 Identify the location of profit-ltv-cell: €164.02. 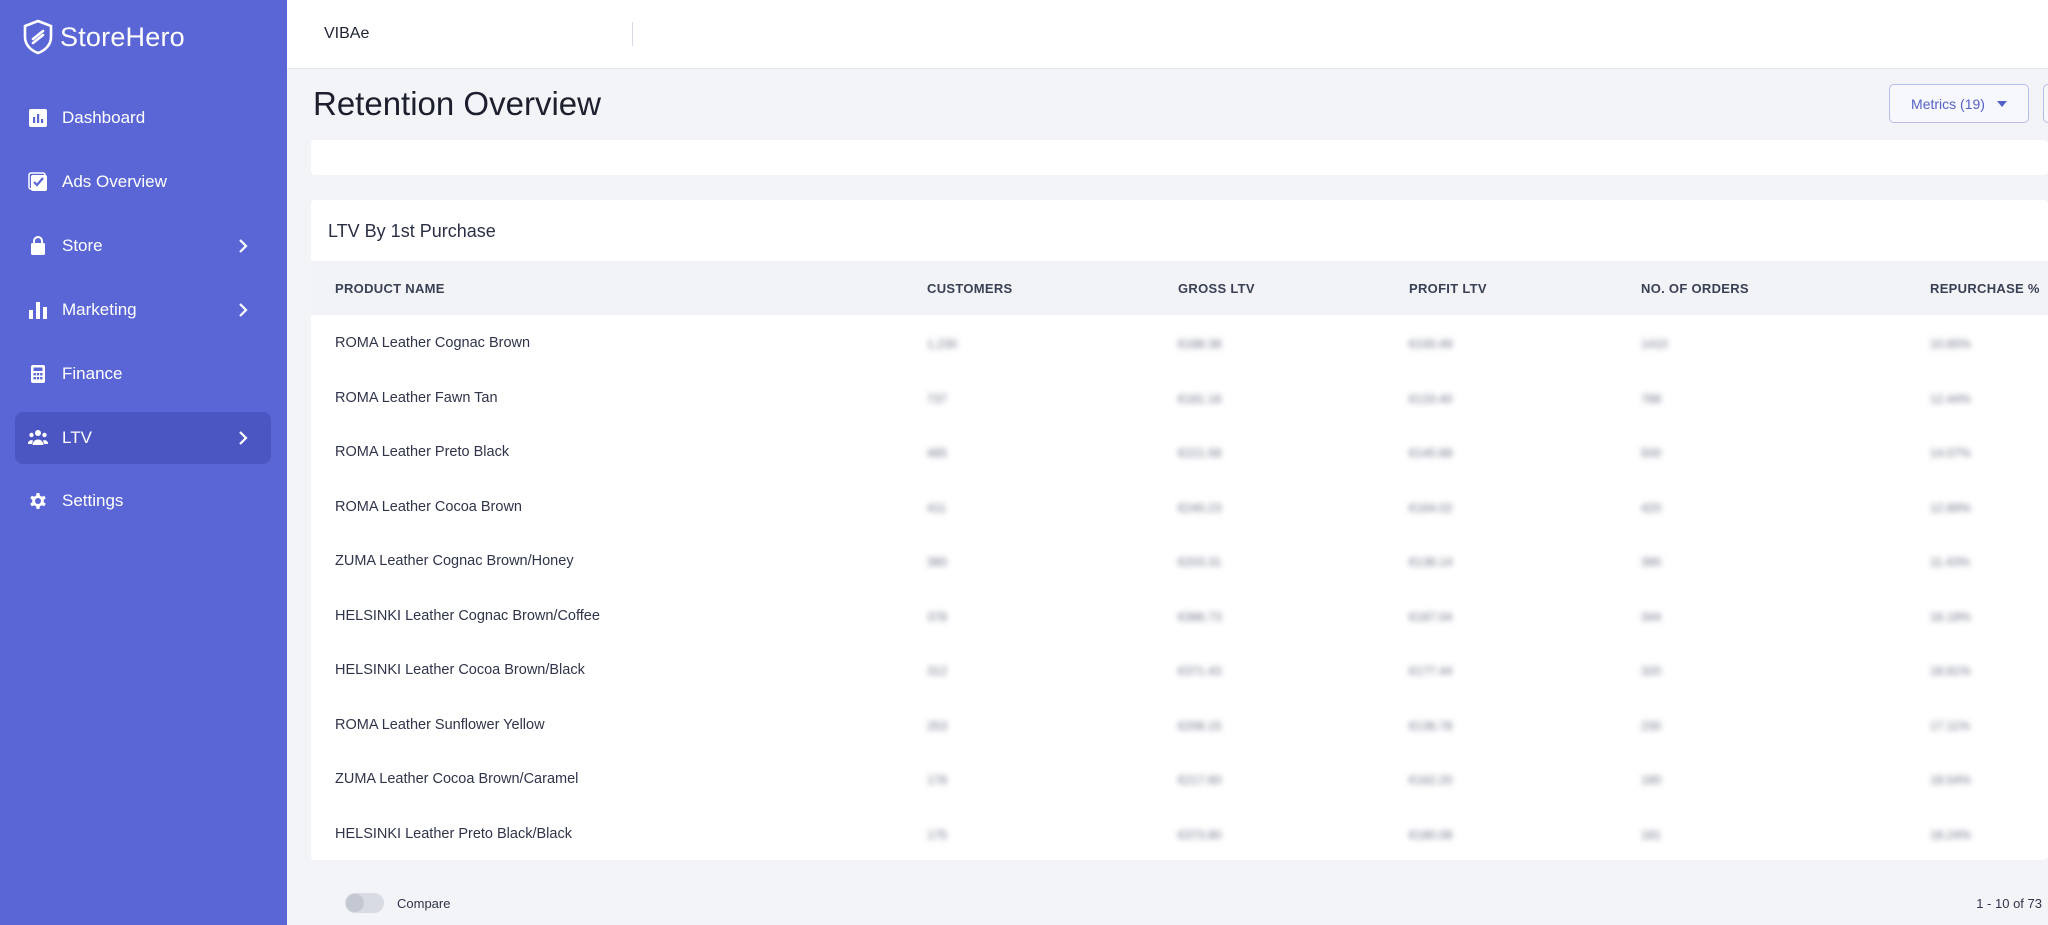
(1431, 508).